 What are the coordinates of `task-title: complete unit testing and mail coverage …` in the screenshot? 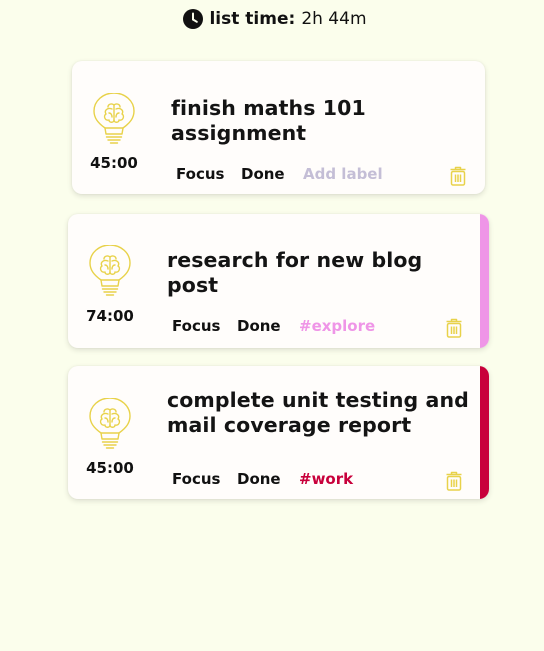 It's located at (320, 413).